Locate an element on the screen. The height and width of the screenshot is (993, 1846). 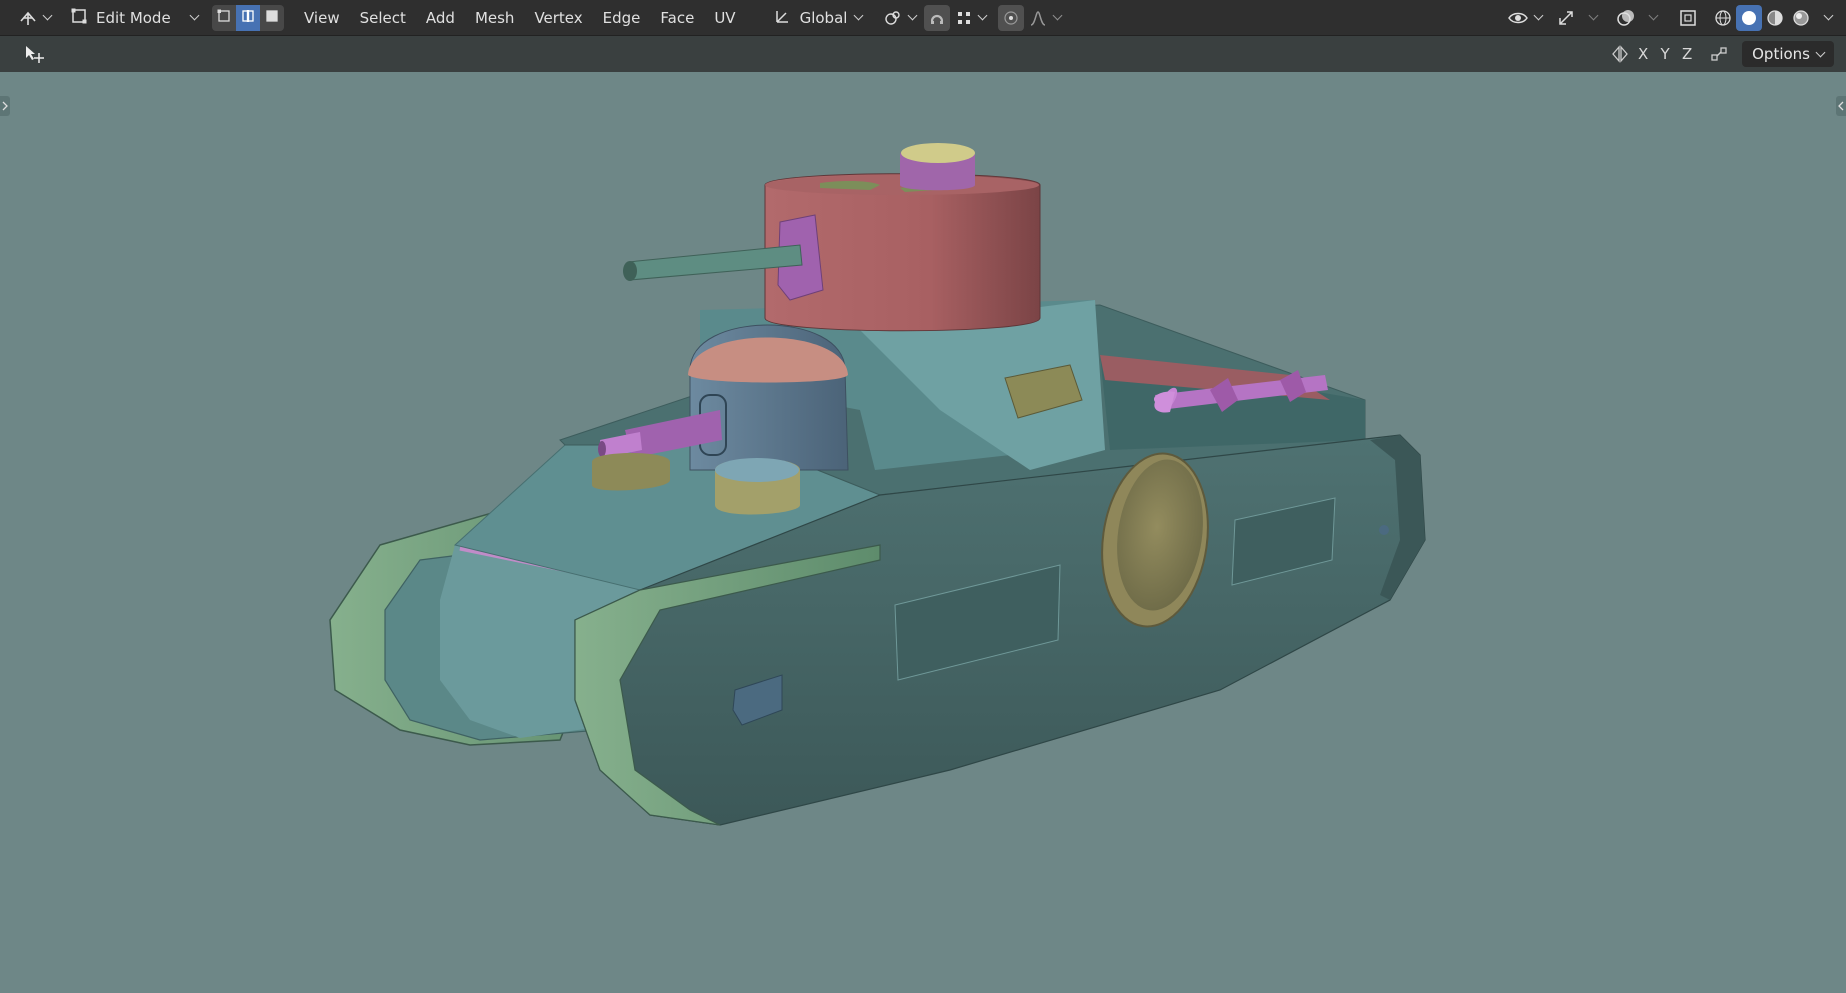
mirror-button is located at coordinates (1620, 54).